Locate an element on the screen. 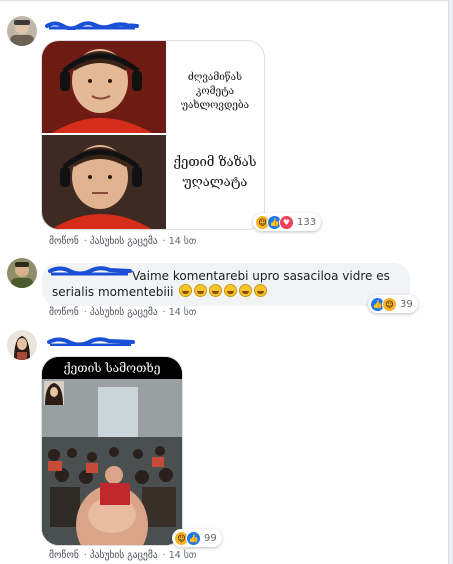 The width and height of the screenshot is (453, 564). meme-image-audience: ქეთის სამოთხე is located at coordinates (112, 451).